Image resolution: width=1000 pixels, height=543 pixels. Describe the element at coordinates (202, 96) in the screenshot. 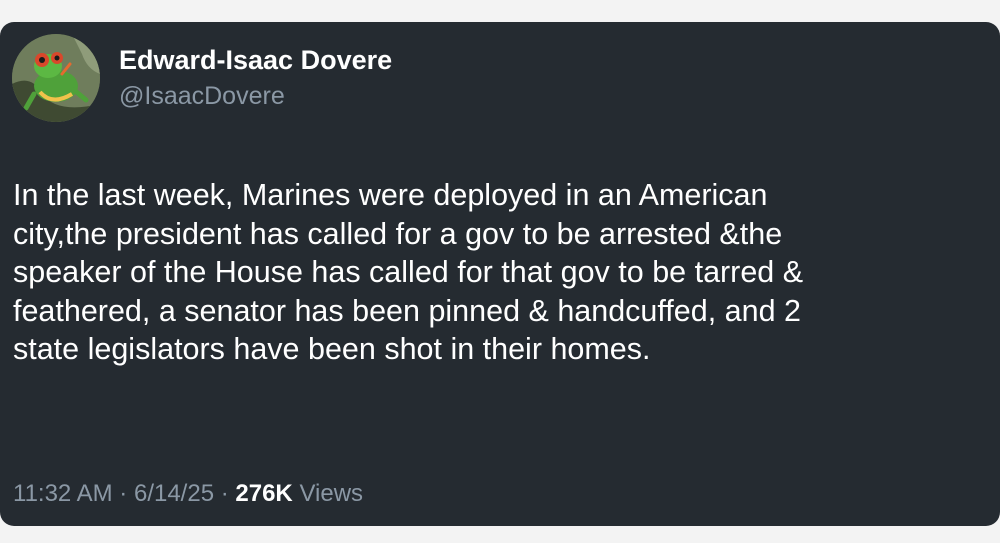

I see `author-handle: @IsaacDovere` at that location.